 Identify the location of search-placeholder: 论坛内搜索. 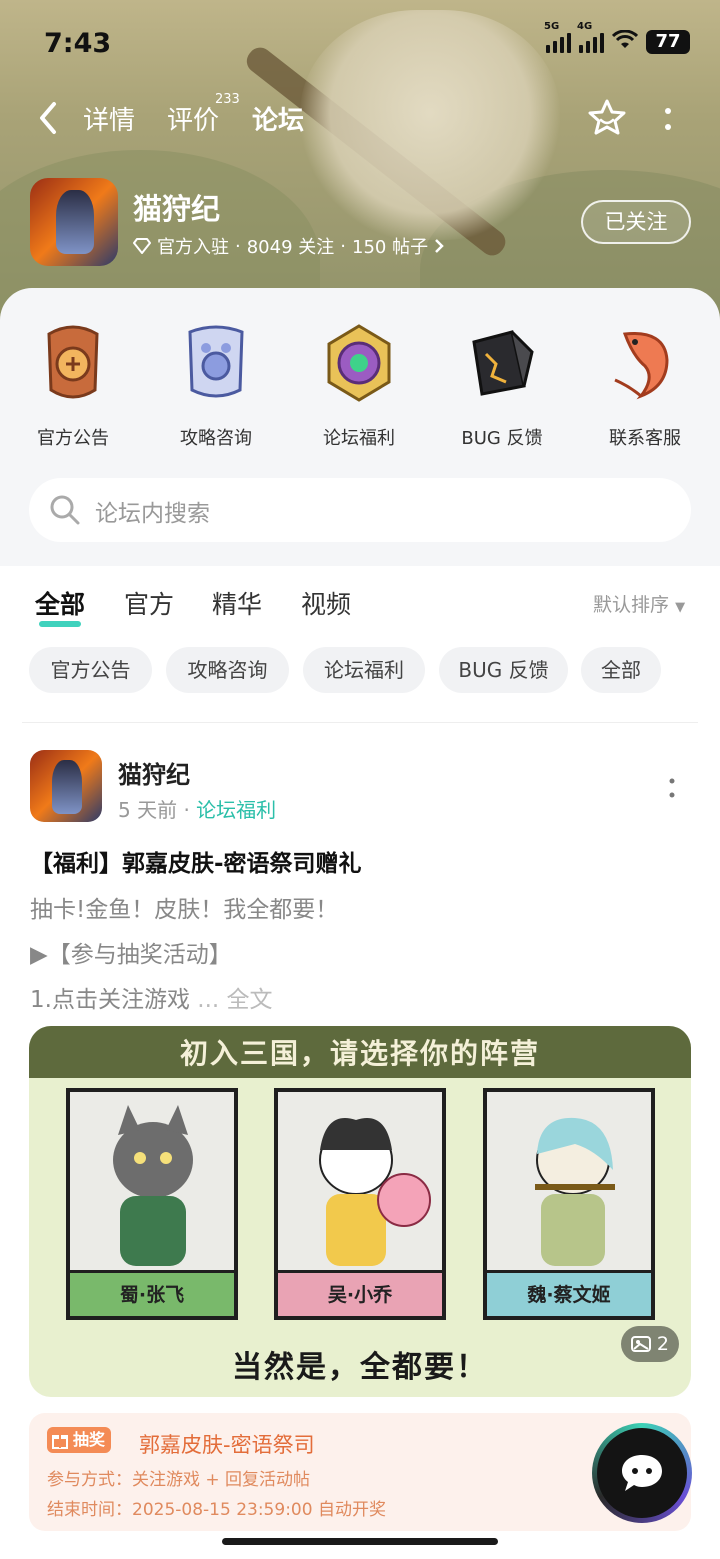
(152, 514).